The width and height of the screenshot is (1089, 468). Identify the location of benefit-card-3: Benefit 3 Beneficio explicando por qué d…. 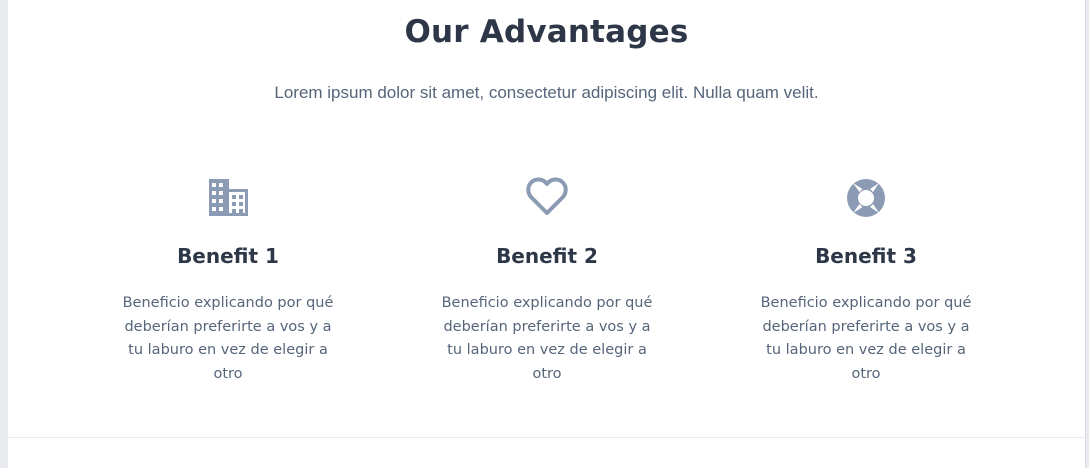
(866, 279).